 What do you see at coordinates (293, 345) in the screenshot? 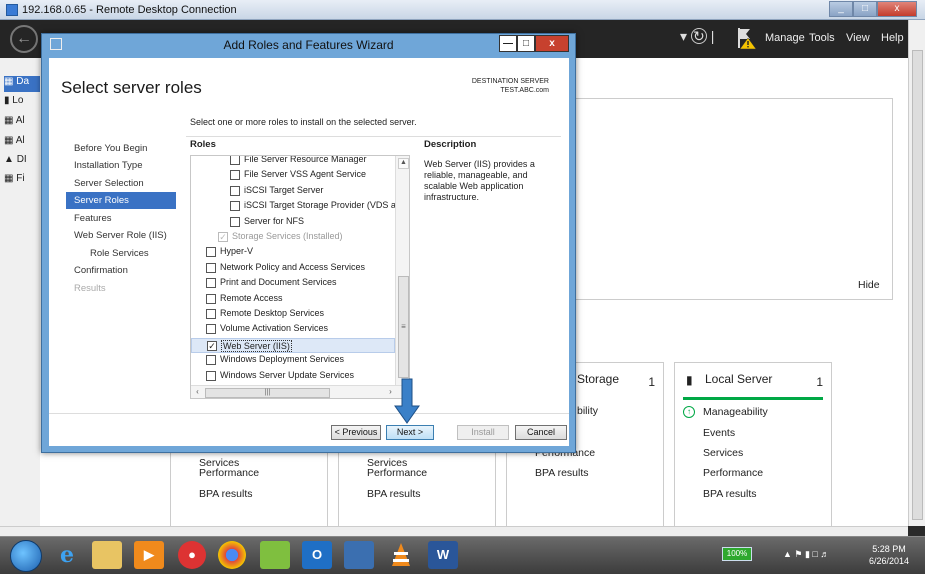
I see `role-row: ✓ Web Server (IIS)` at bounding box center [293, 345].